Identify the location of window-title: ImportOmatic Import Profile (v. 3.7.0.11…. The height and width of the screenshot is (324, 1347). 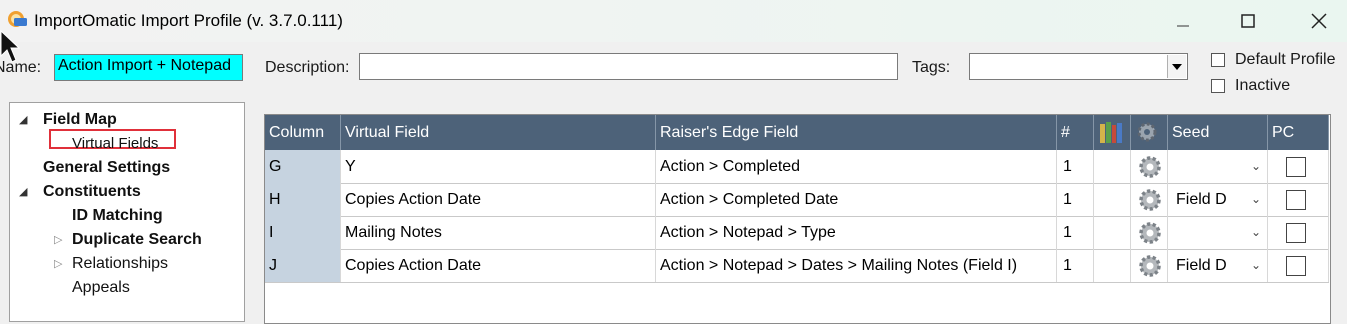
(188, 20).